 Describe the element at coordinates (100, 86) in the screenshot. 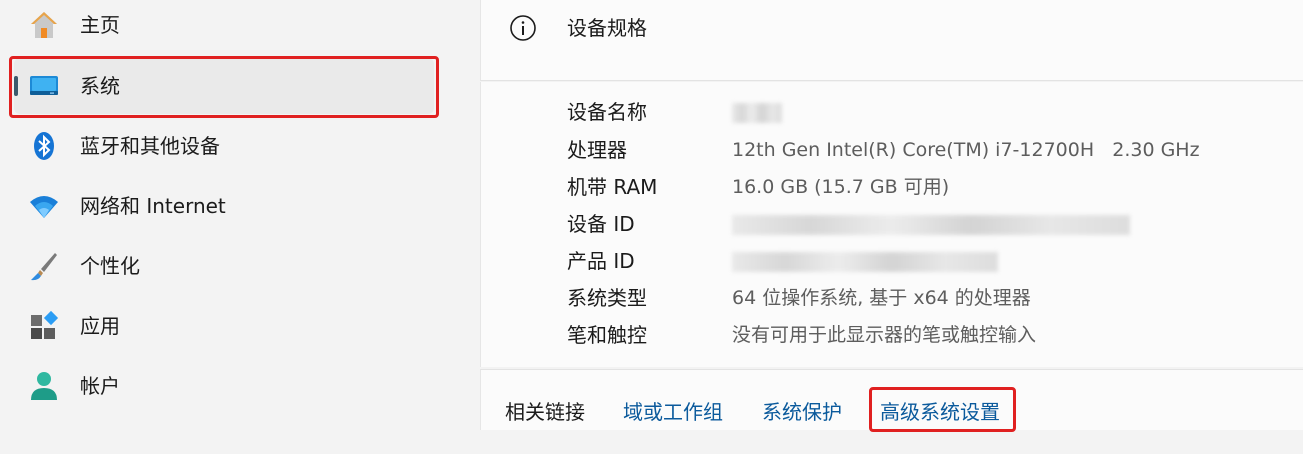

I see `sidebar-item-label: 系统` at that location.